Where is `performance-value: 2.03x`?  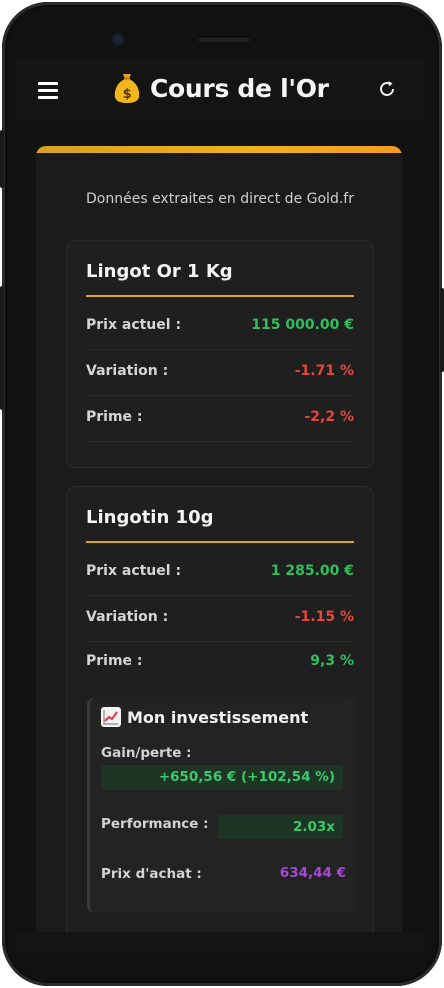 performance-value: 2.03x is located at coordinates (313, 827).